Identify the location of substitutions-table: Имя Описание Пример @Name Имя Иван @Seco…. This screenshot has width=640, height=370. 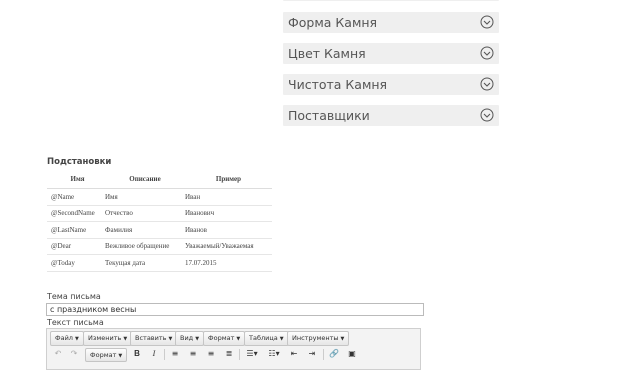
(159, 221).